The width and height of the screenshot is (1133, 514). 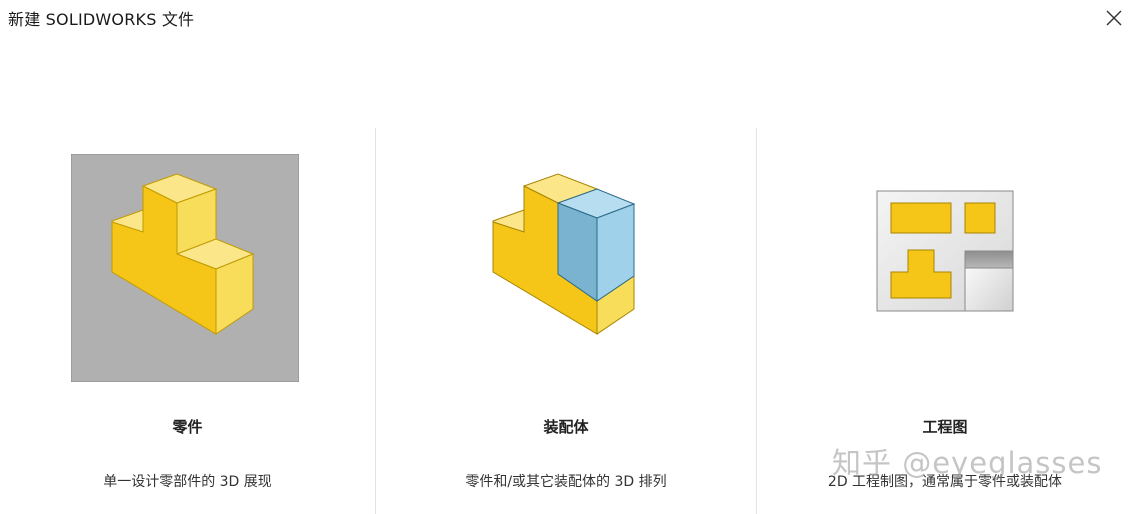 What do you see at coordinates (945, 268) in the screenshot?
I see `drawing-icon` at bounding box center [945, 268].